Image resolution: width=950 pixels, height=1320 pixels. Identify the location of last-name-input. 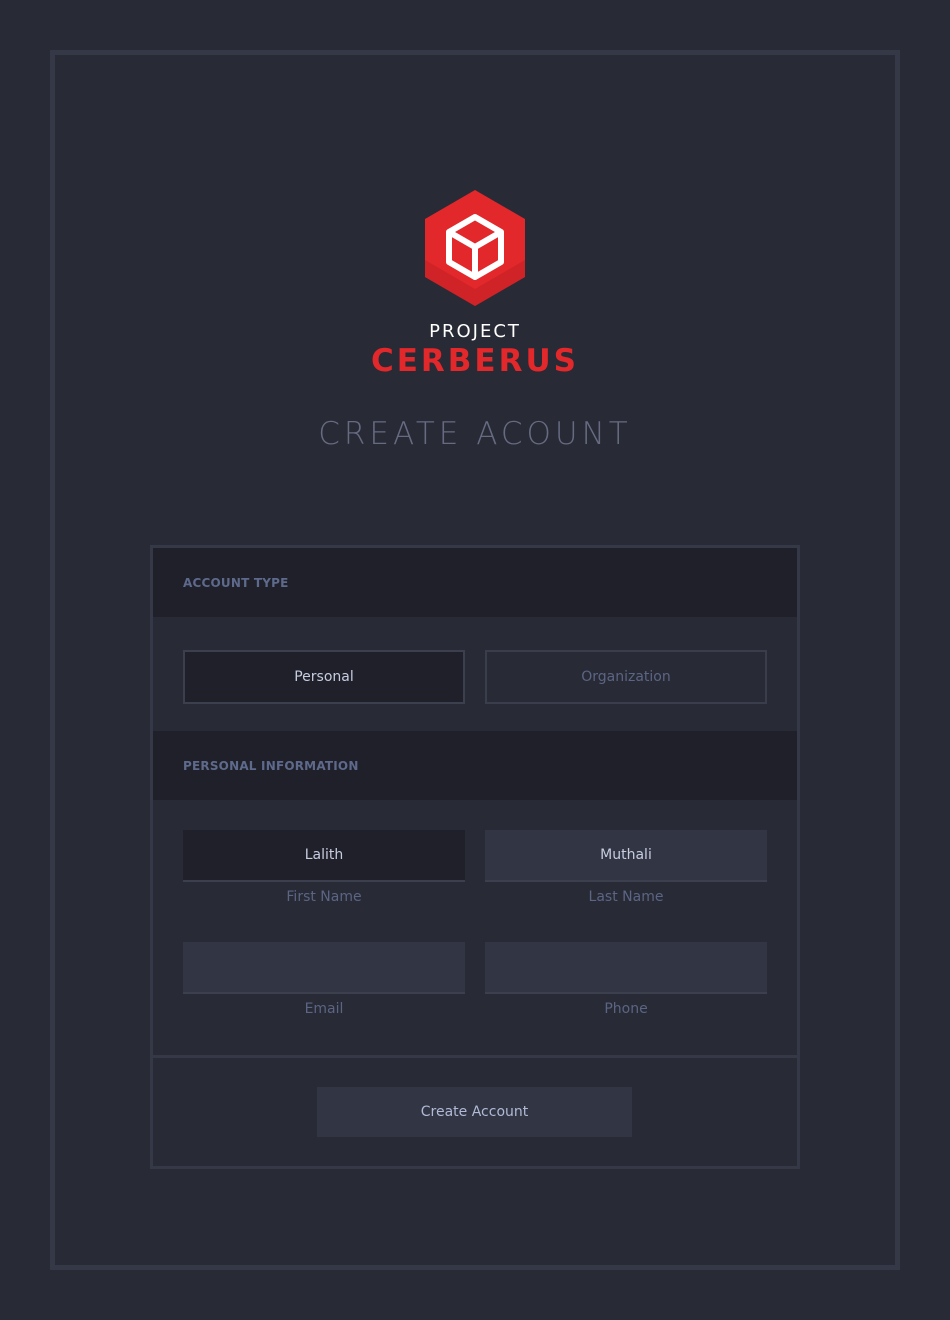
(626, 856).